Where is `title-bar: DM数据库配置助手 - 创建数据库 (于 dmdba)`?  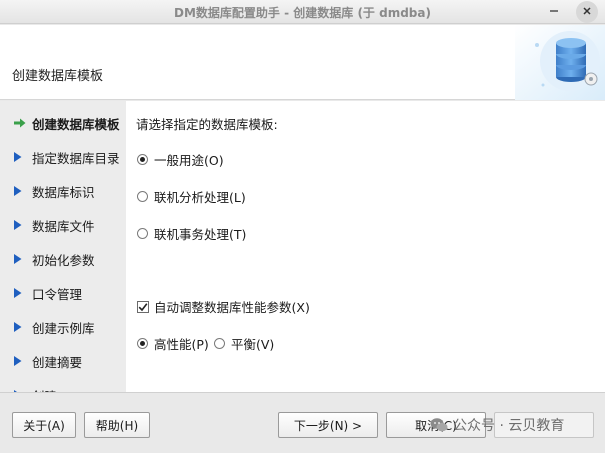
title-bar: DM数据库配置助手 - 创建数据库 (于 dmdba) is located at coordinates (302, 12).